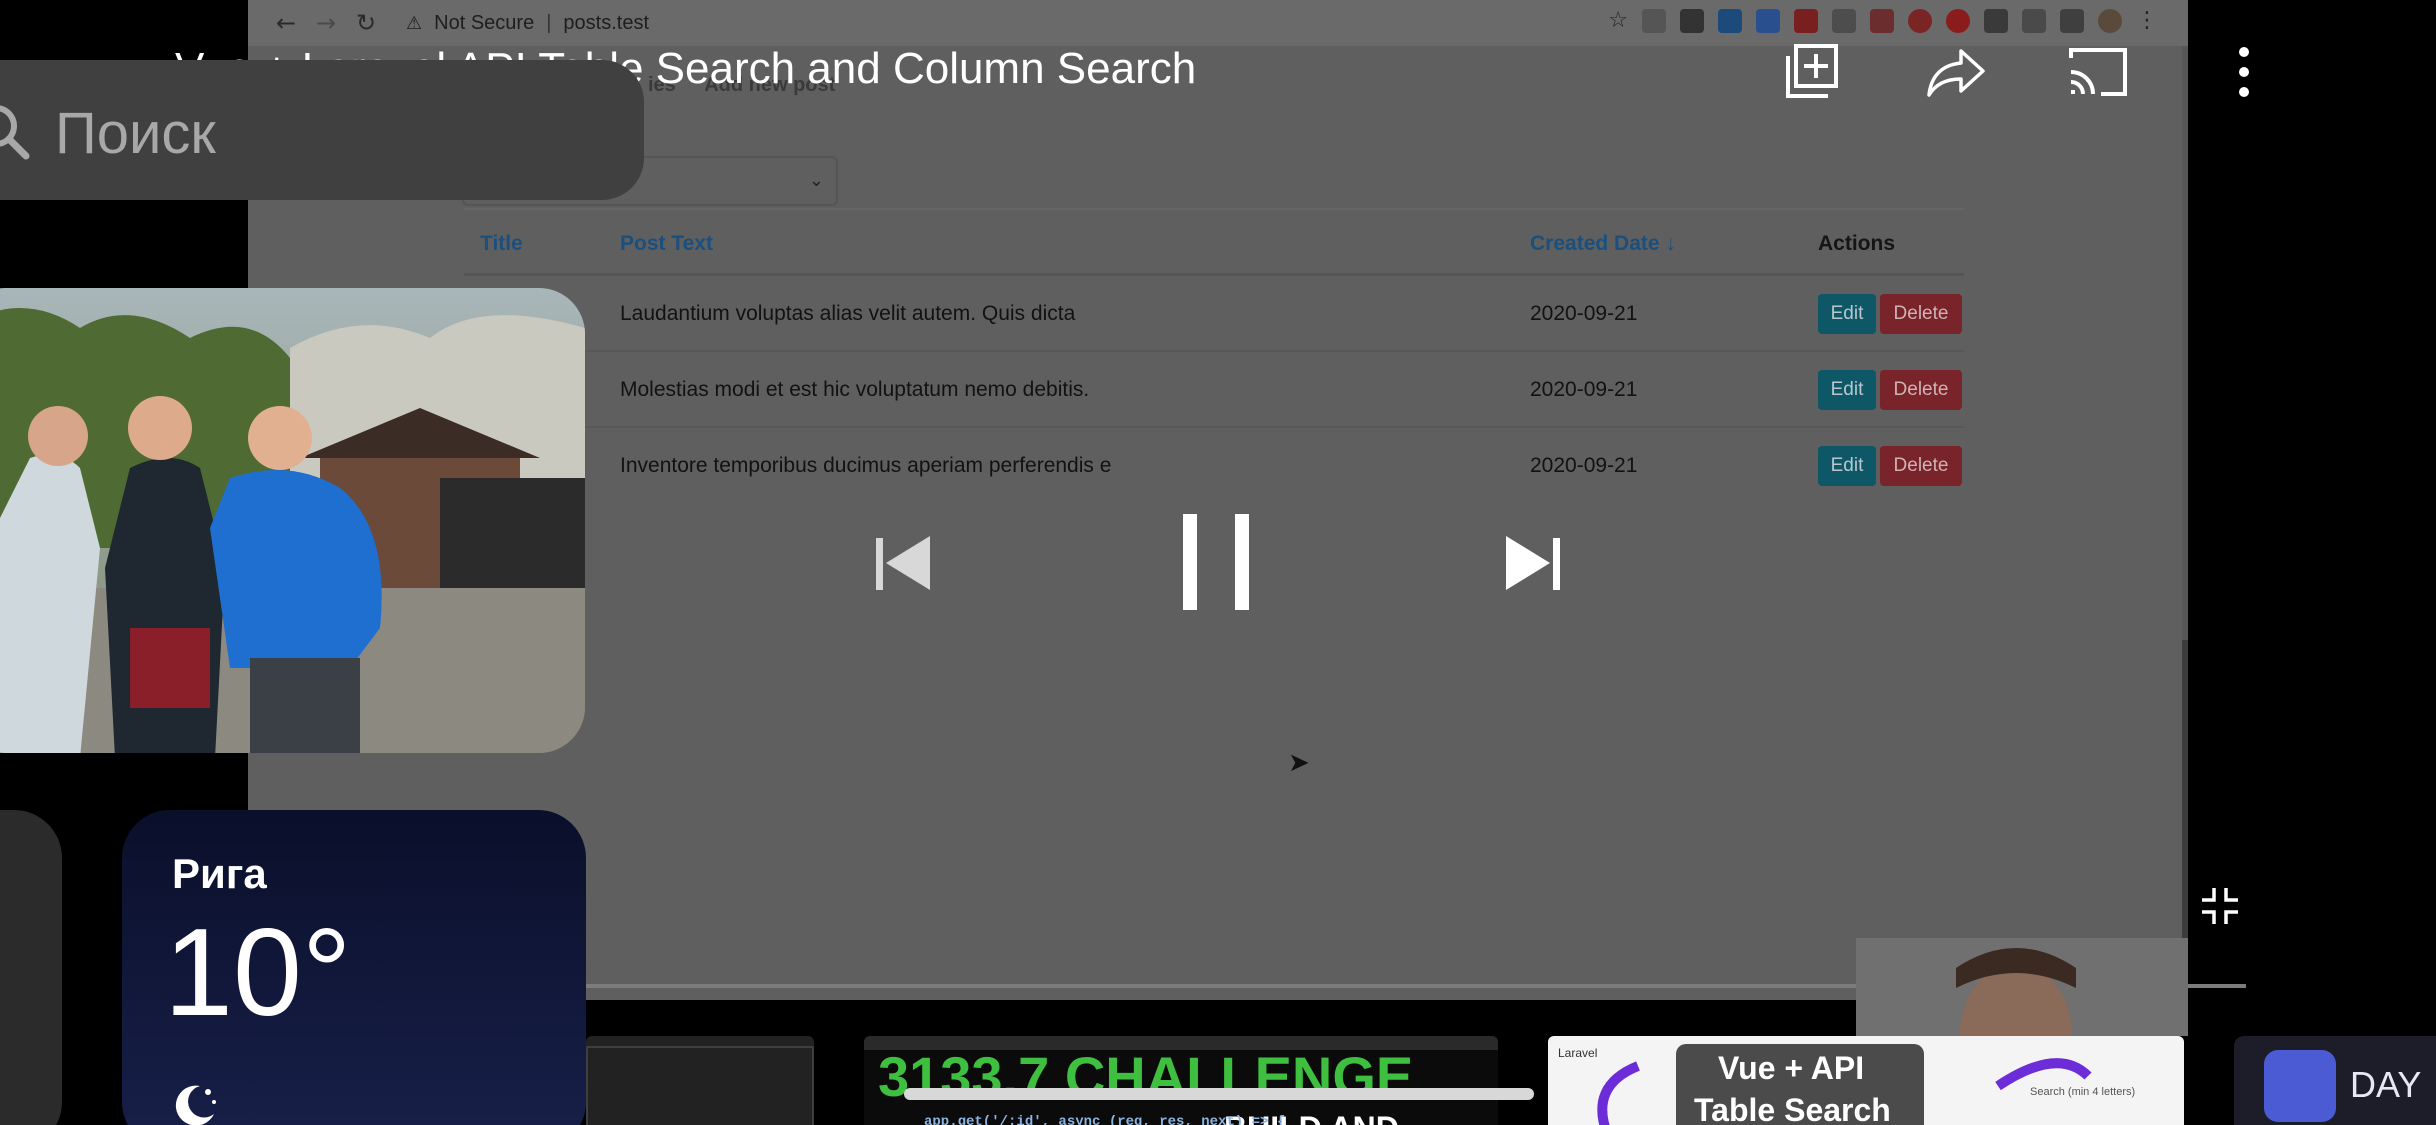 The image size is (2436, 1125). Describe the element at coordinates (2220, 906) in the screenshot. I see `exit-fullscreen-icon` at that location.